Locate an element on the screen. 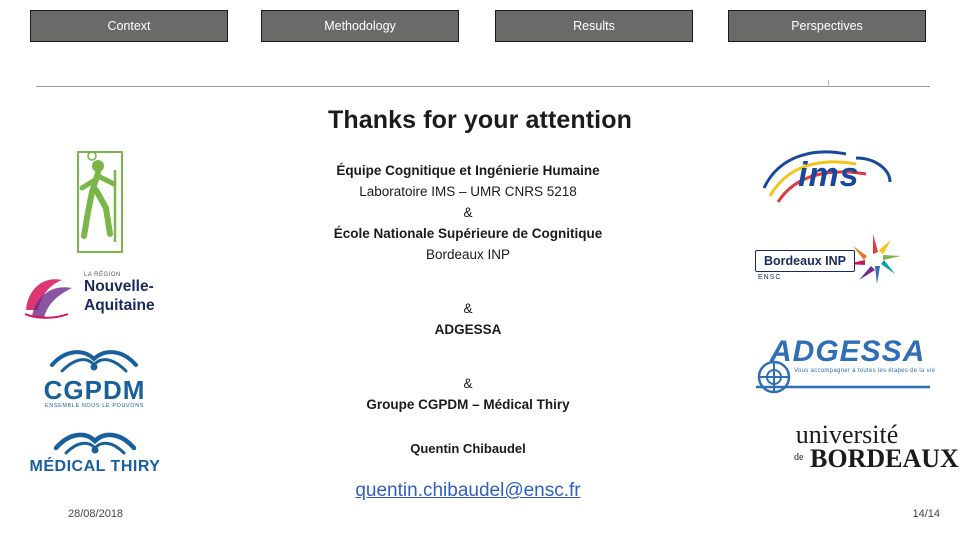 Image resolution: width=960 pixels, height=540 pixels. header-divider-left is located at coordinates (219, 86).